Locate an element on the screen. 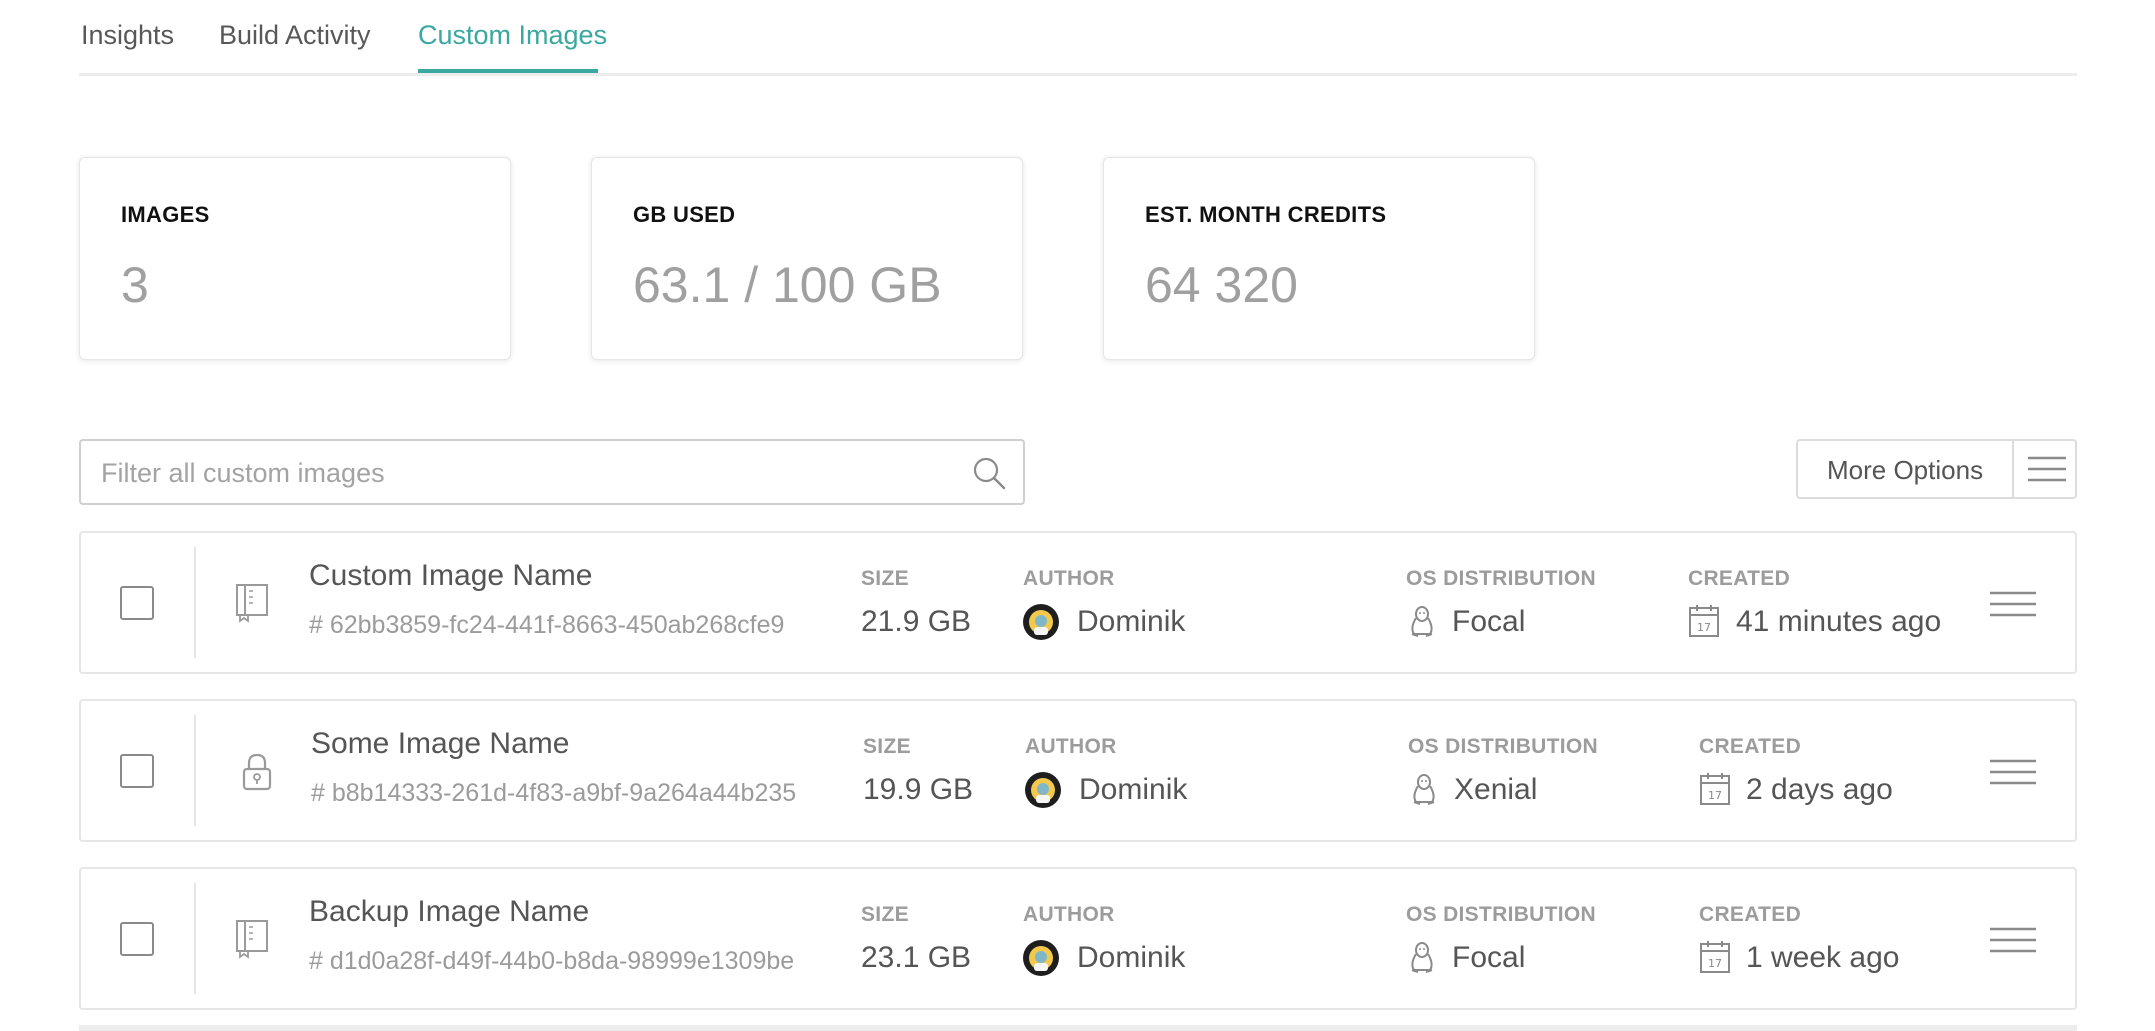  tab-build-activity: Build Activity is located at coordinates (295, 35).